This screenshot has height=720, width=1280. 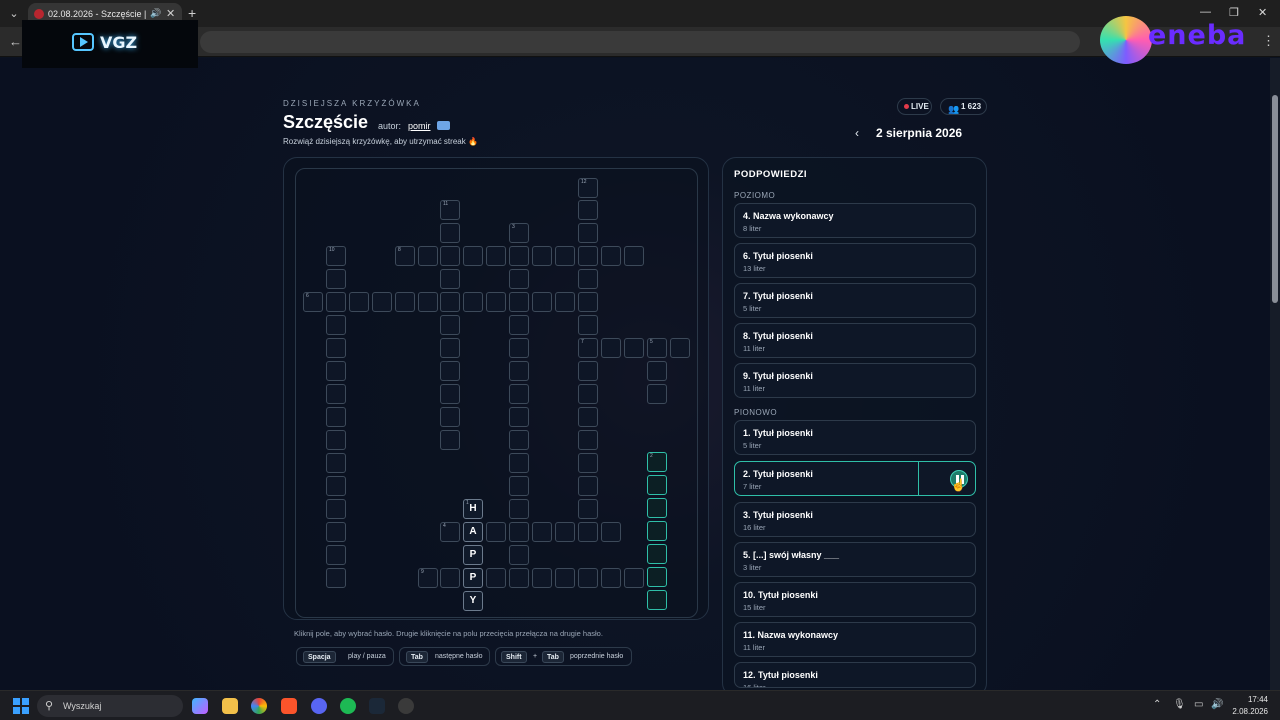 I want to click on copilot-icon, so click(x=200, y=706).